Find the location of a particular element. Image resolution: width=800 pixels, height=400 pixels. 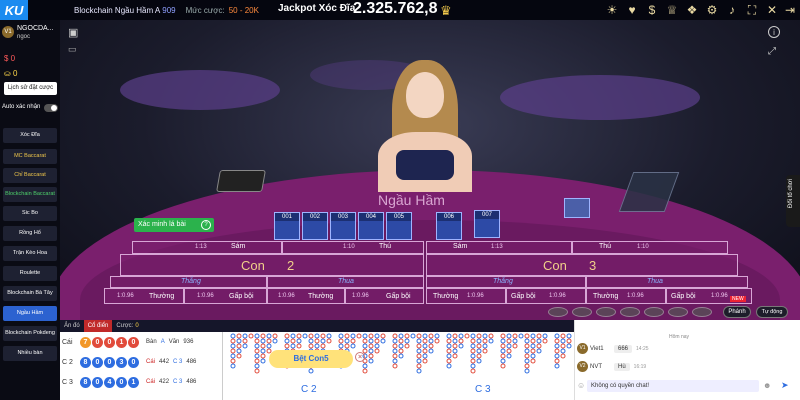

close-icon: ✕ is located at coordinates (772, 10).